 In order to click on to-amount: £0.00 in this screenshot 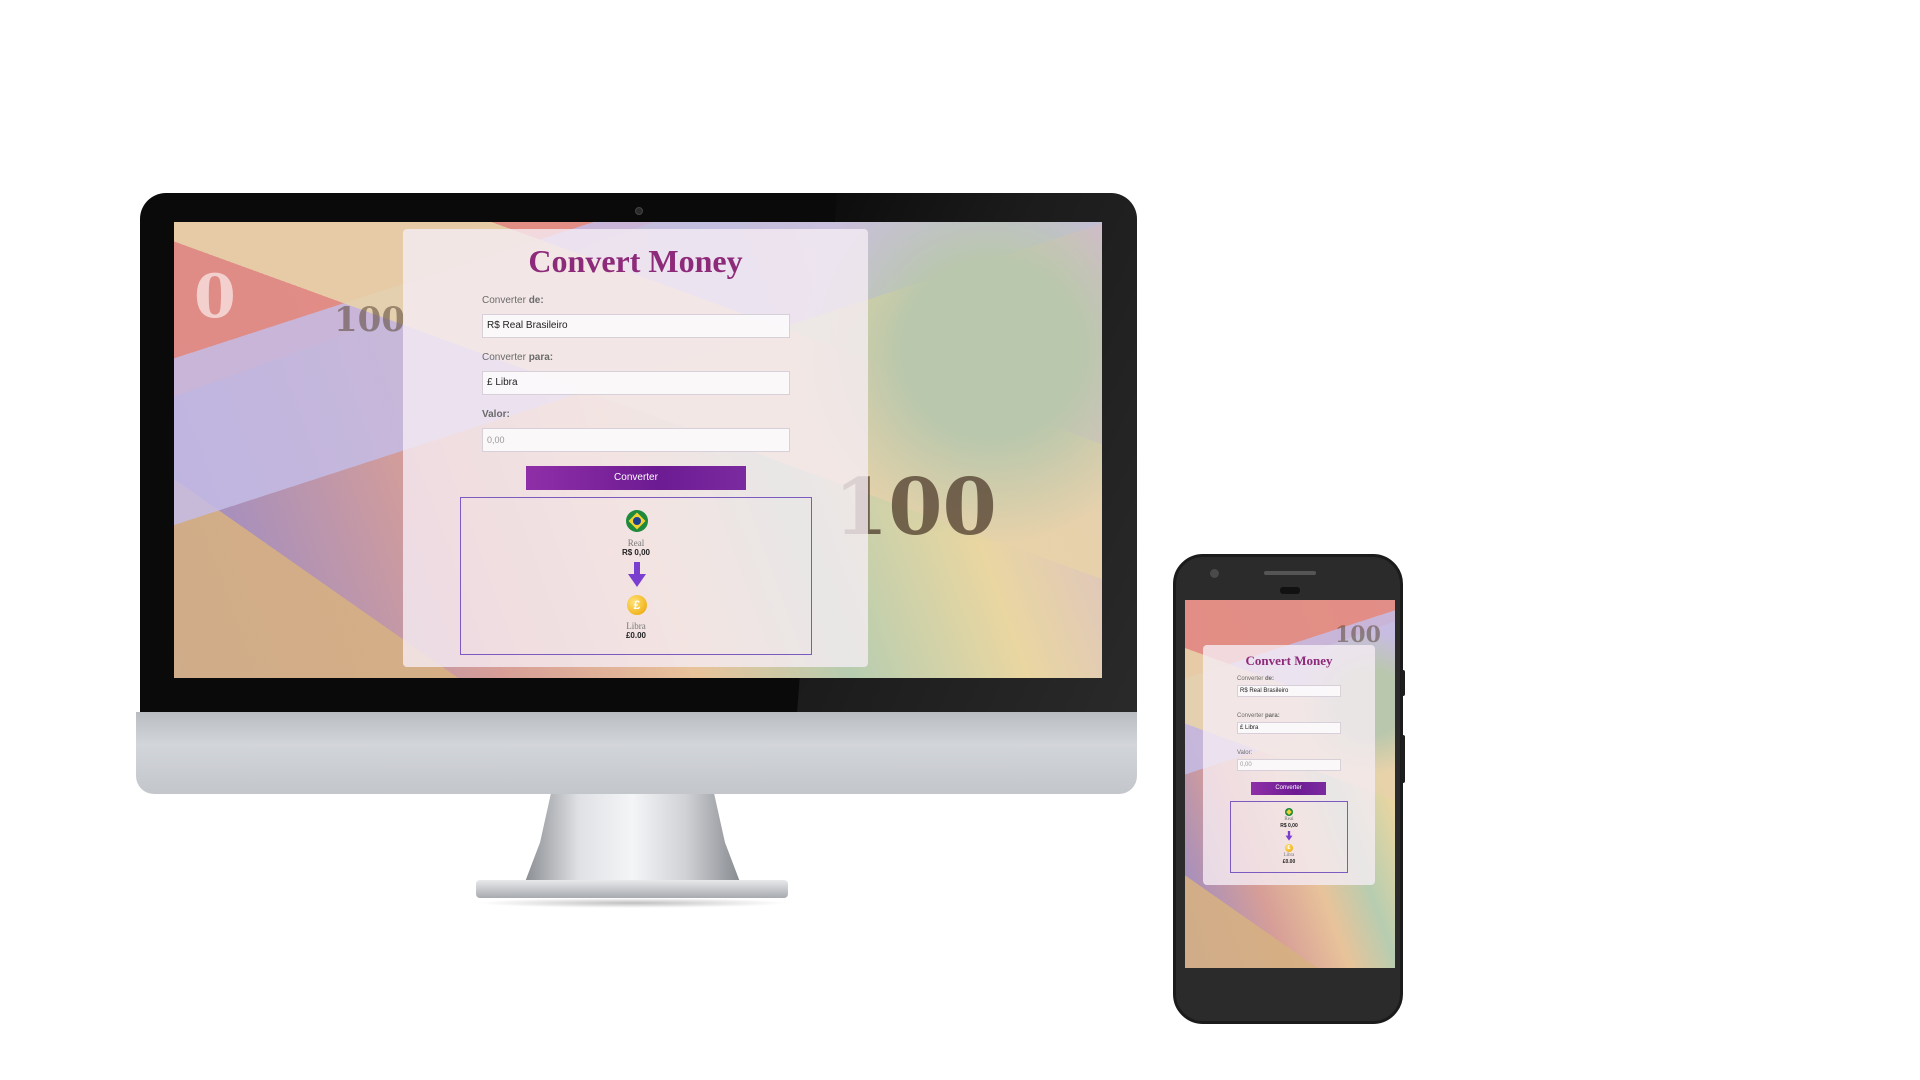, I will do `click(636, 635)`.